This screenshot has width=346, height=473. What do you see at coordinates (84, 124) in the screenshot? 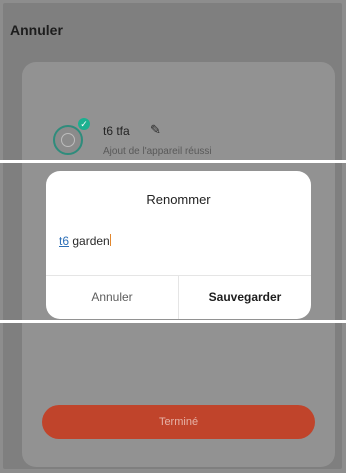
I see `checkmark-icon: ✓` at bounding box center [84, 124].